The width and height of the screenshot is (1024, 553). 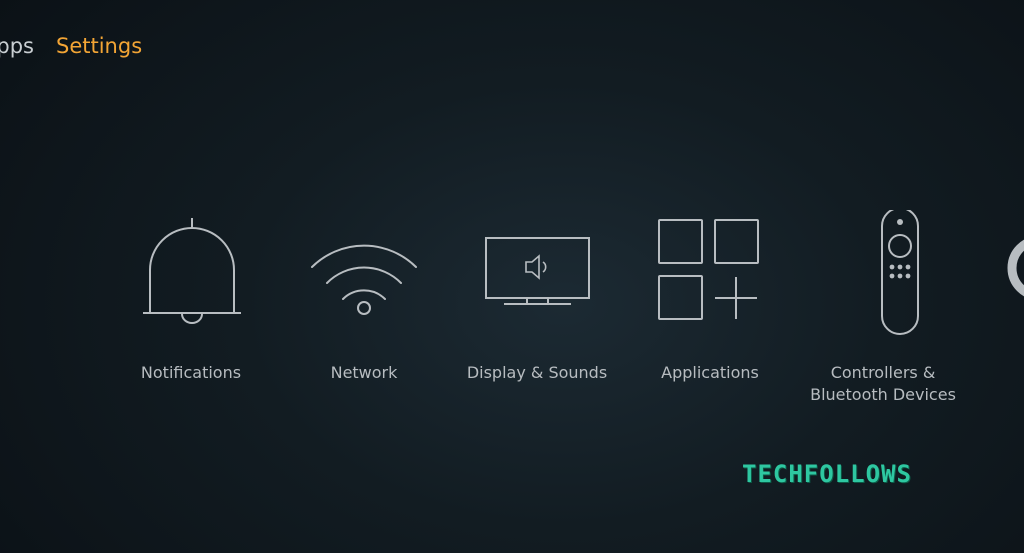 I want to click on tile-label: Applications, so click(x=710, y=372).